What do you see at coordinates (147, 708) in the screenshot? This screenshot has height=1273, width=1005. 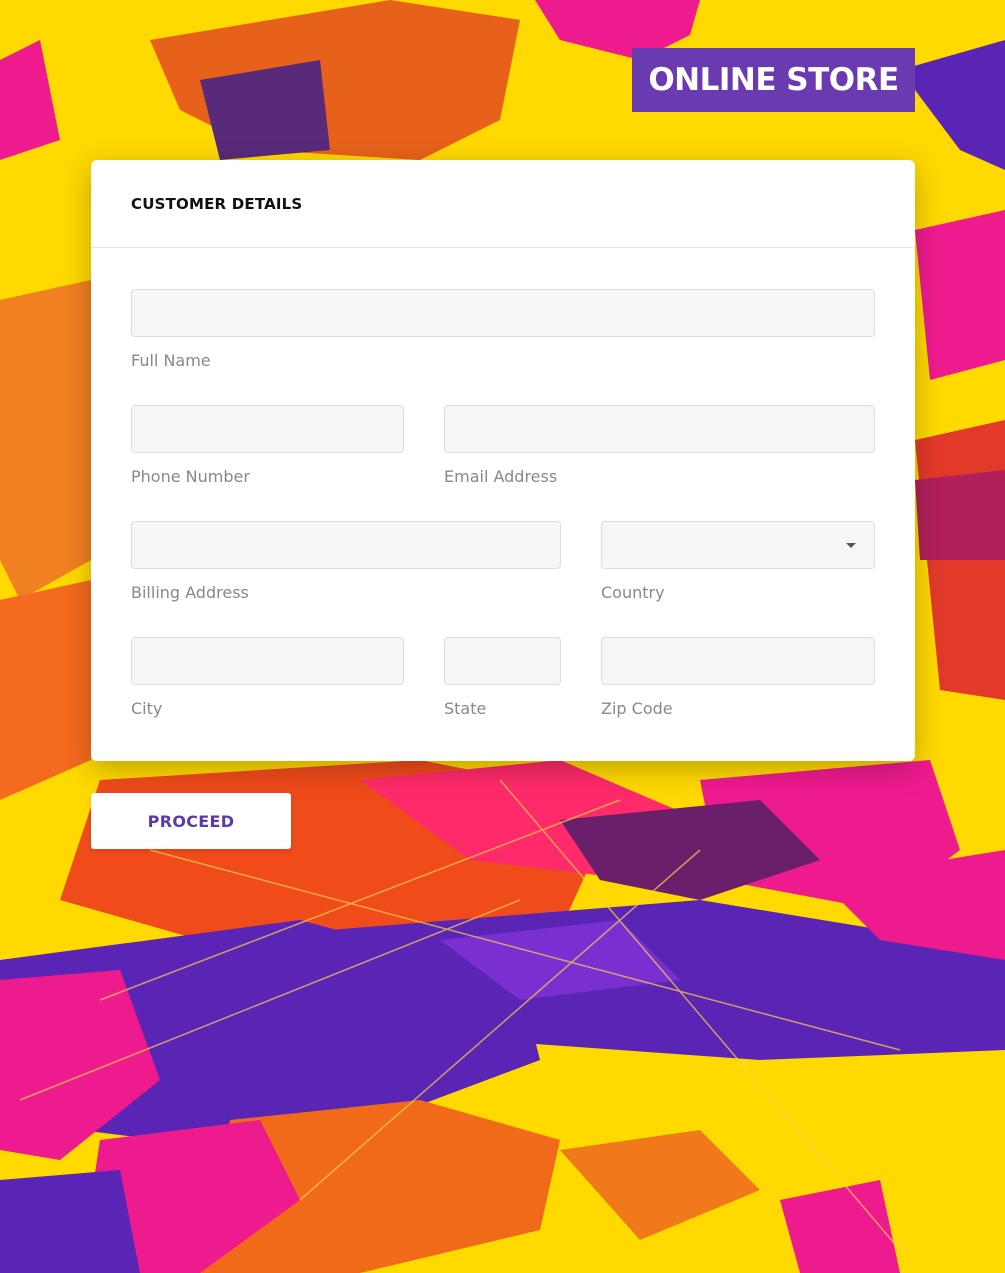 I see `city-label: City` at bounding box center [147, 708].